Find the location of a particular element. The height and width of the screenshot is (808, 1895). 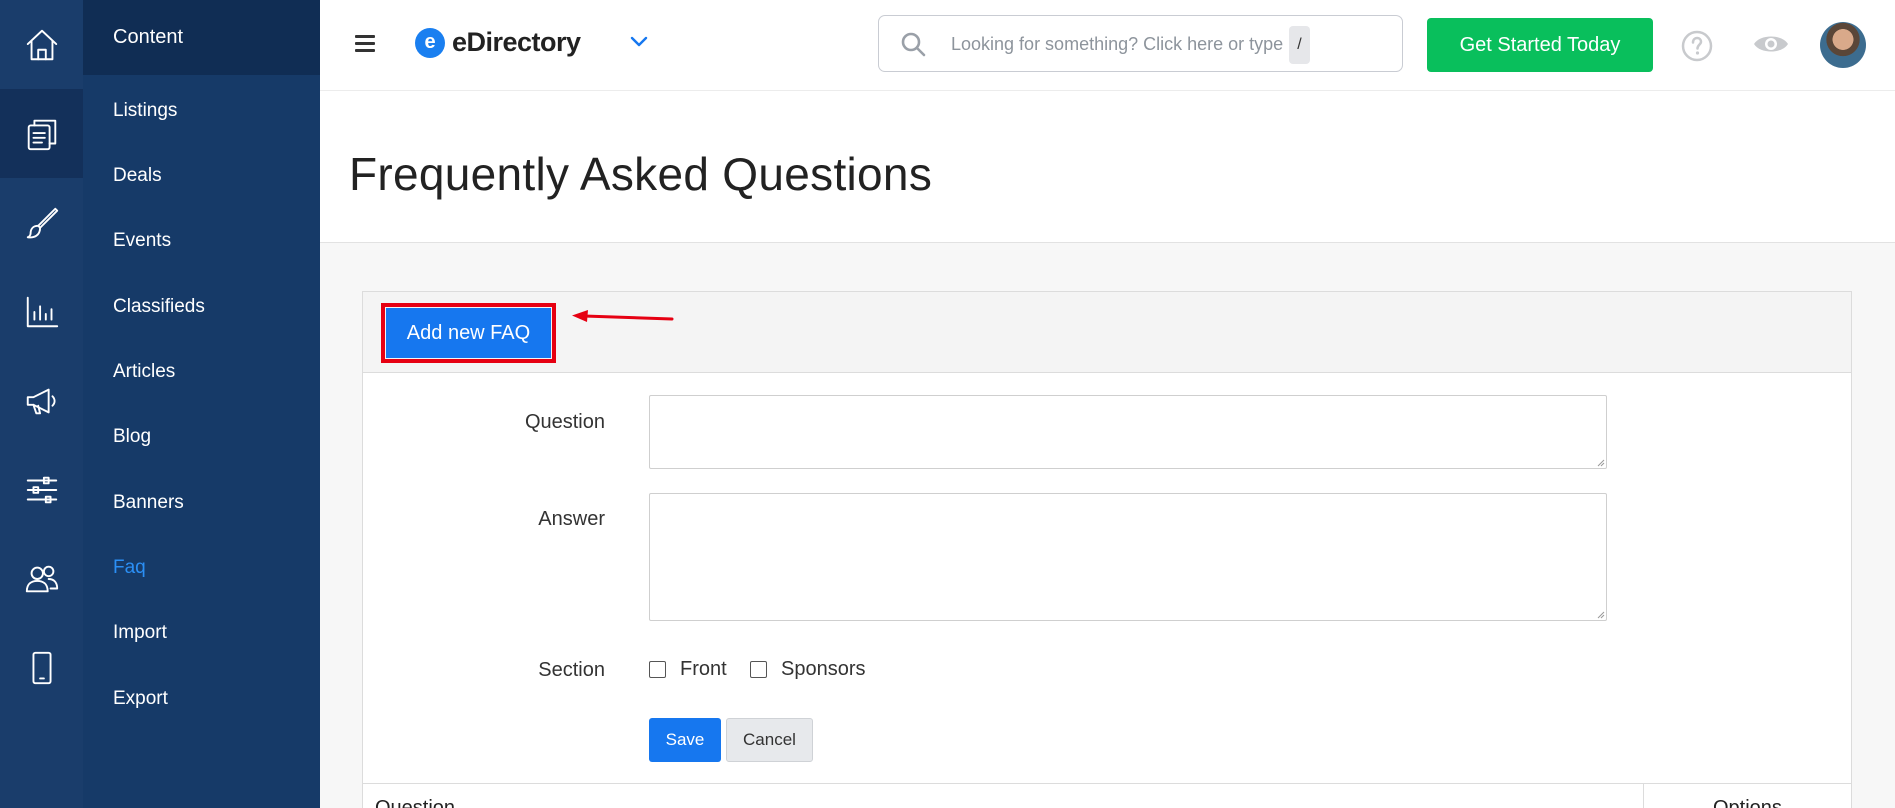

section-sponsors-option: Sponsors is located at coordinates (808, 669).